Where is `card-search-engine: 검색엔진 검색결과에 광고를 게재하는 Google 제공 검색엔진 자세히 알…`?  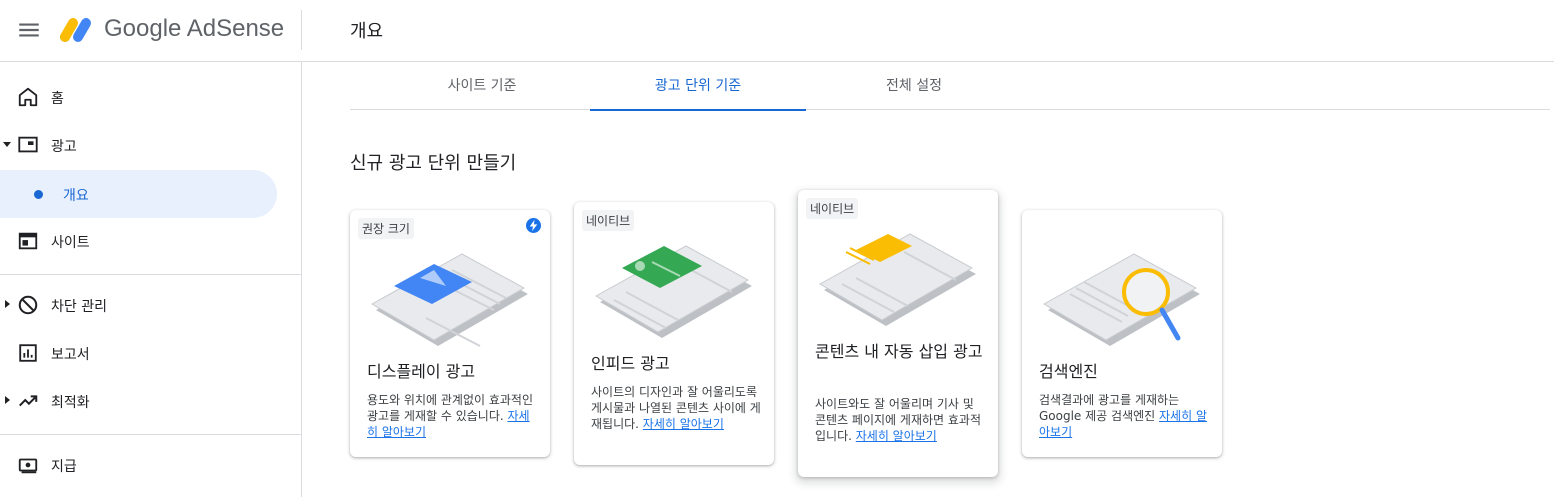
card-search-engine: 검색엔진 검색결과에 광고를 게재하는 Google 제공 검색엔진 자세히 알… is located at coordinates (1122, 333).